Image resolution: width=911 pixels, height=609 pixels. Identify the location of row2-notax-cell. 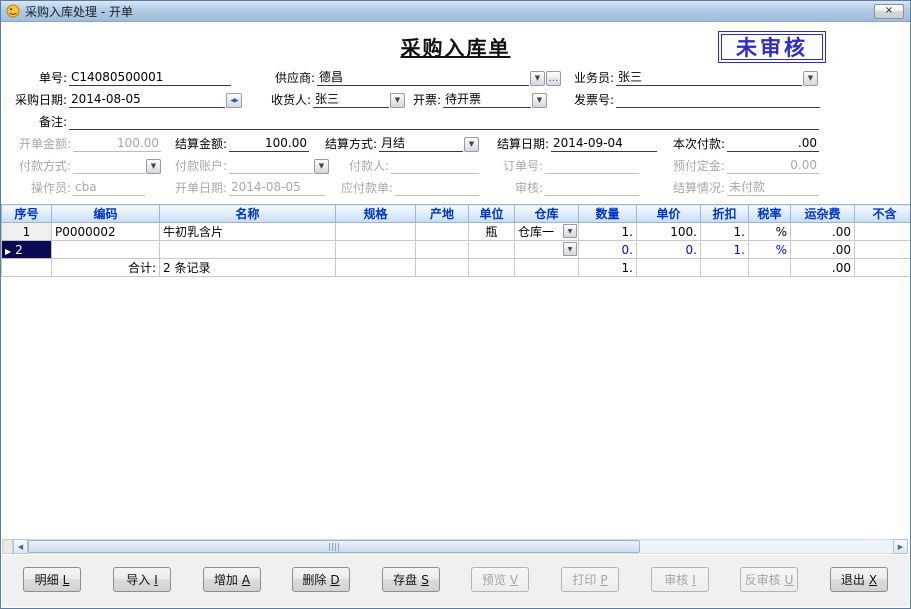
(882, 249).